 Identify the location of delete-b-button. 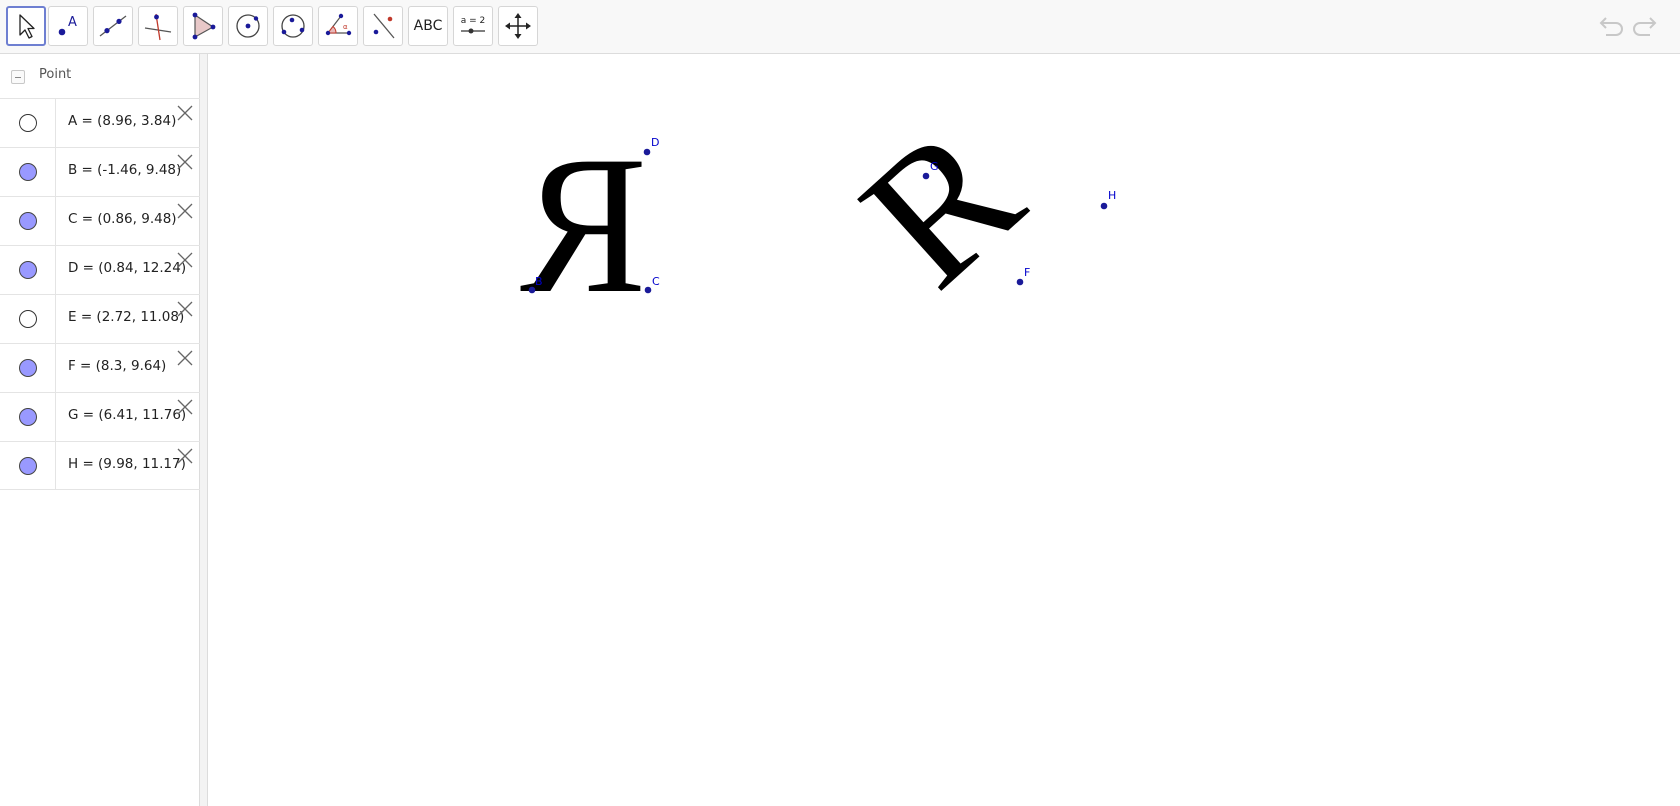
(185, 162).